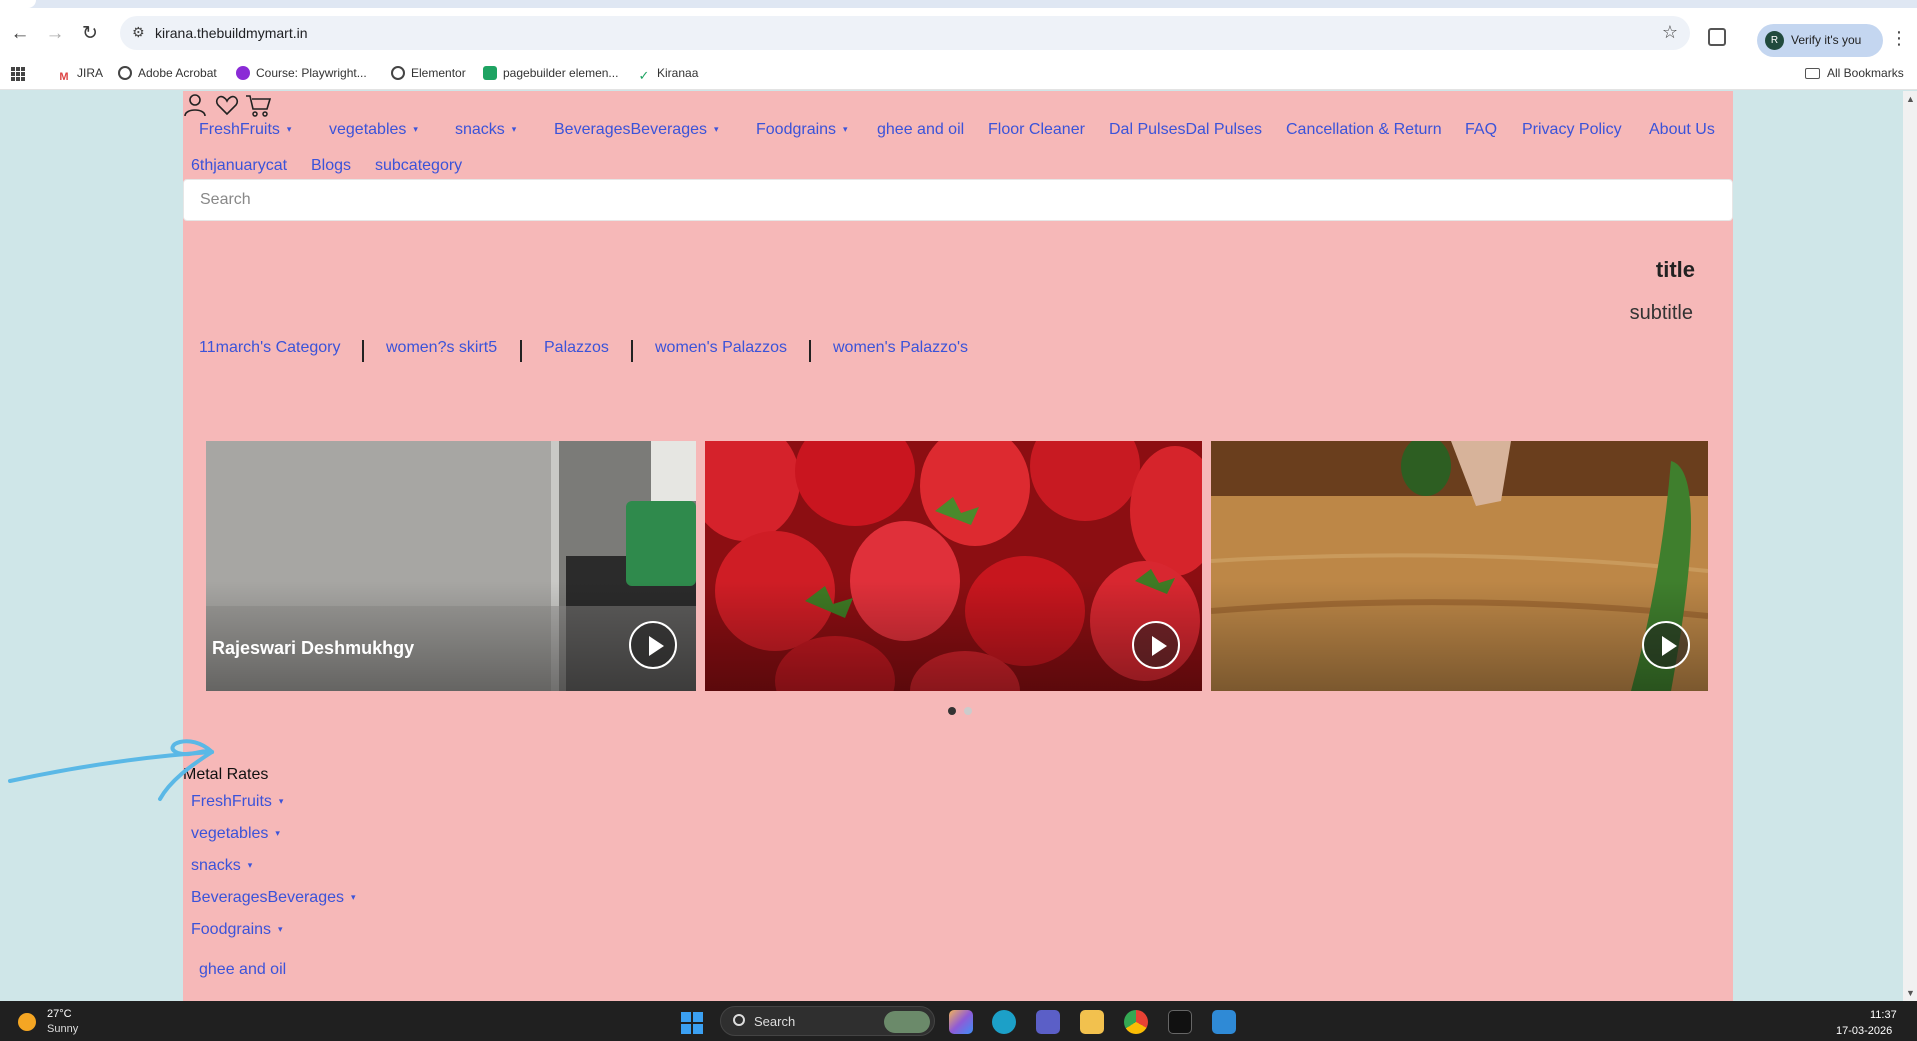  I want to click on scroll-down-icon: ▼, so click(1910, 993).